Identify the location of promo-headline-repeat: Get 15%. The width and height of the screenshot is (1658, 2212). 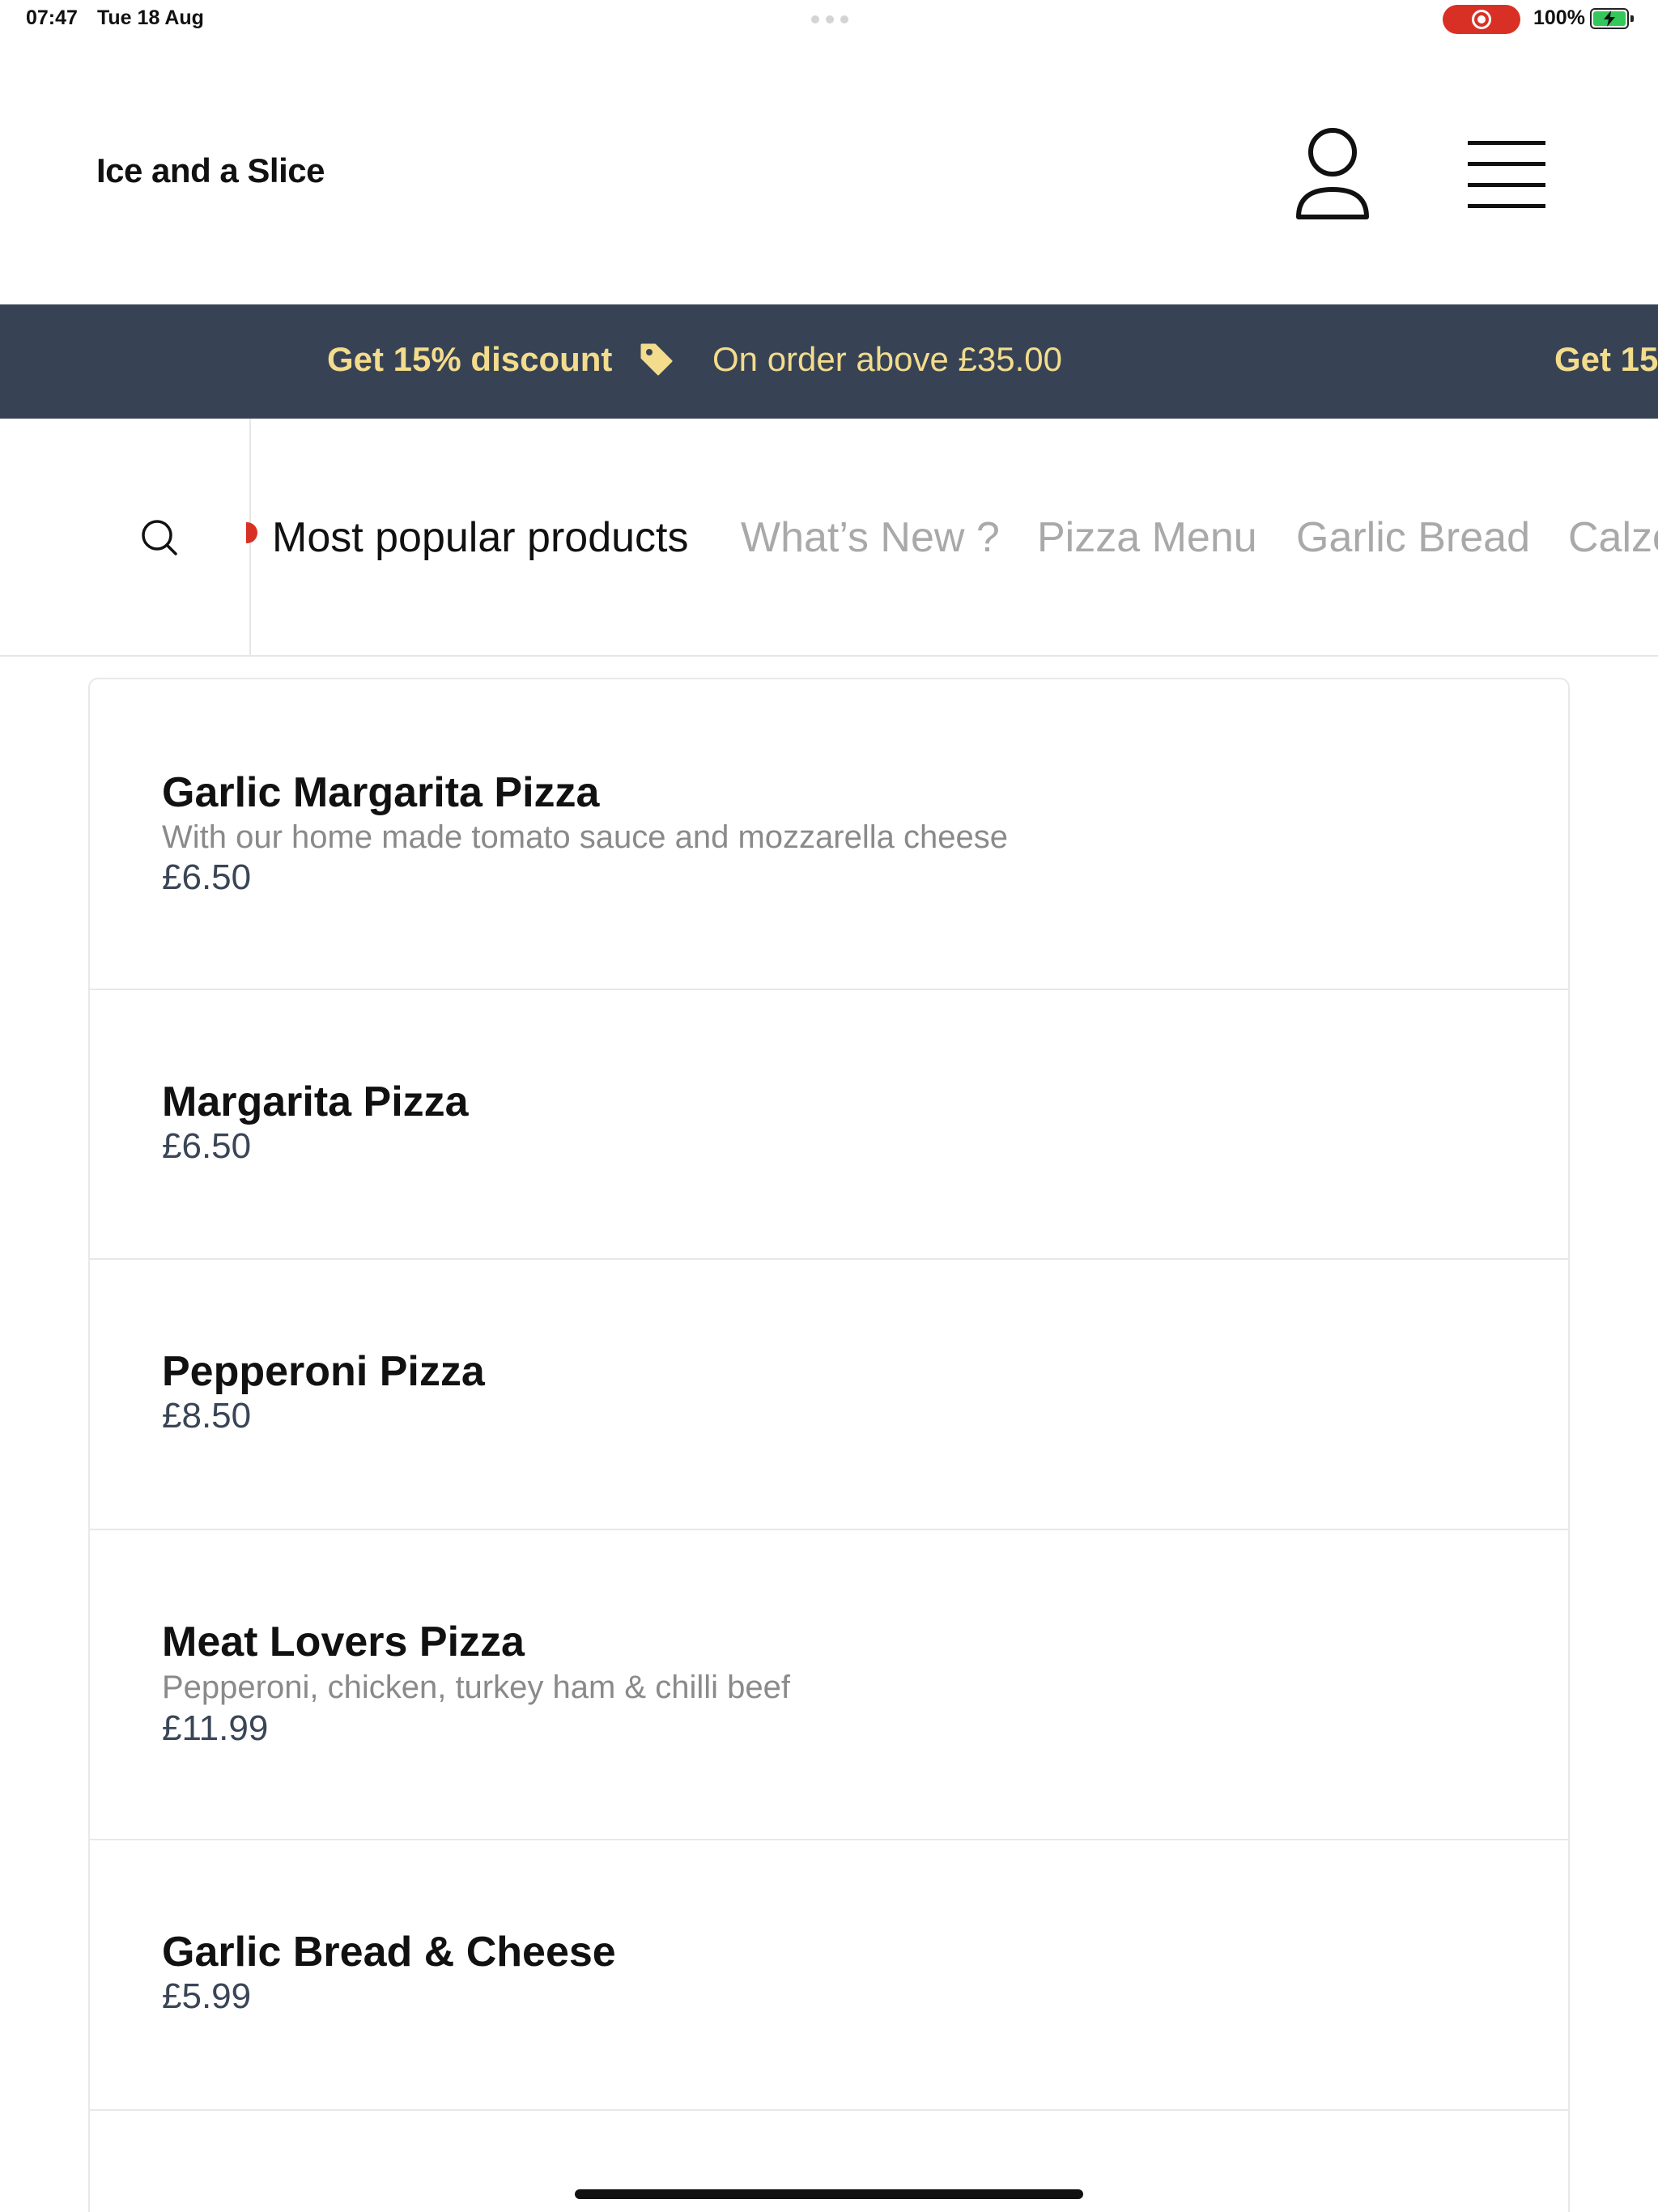
(1606, 359).